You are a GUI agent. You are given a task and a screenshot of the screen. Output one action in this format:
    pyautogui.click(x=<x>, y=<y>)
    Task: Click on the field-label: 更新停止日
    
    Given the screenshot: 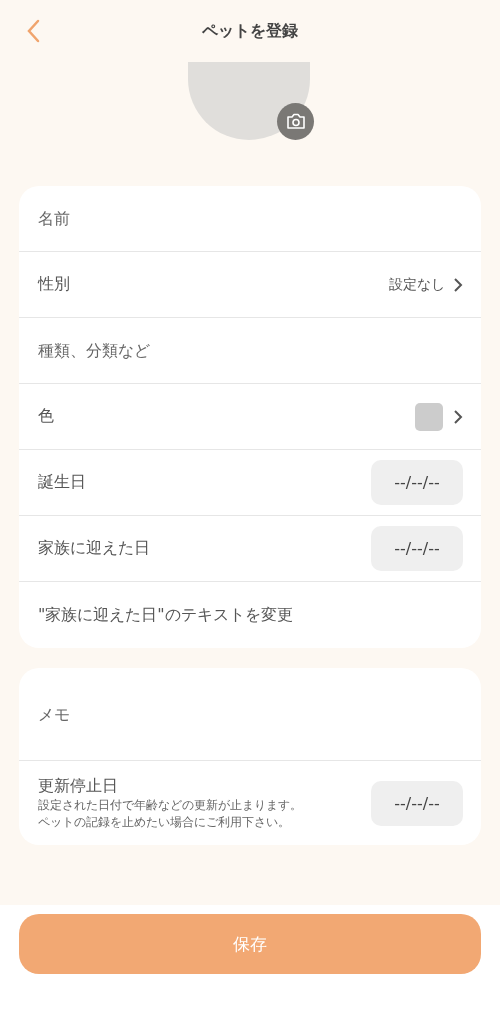 What is the action you would take?
    pyautogui.click(x=78, y=786)
    